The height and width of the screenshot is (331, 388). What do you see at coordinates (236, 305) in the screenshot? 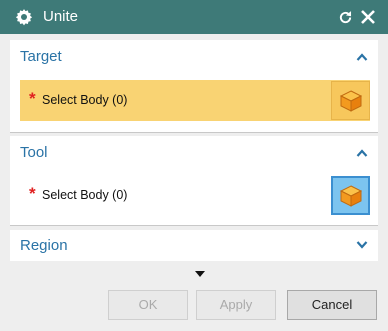
I see `apply-button: Apply` at bounding box center [236, 305].